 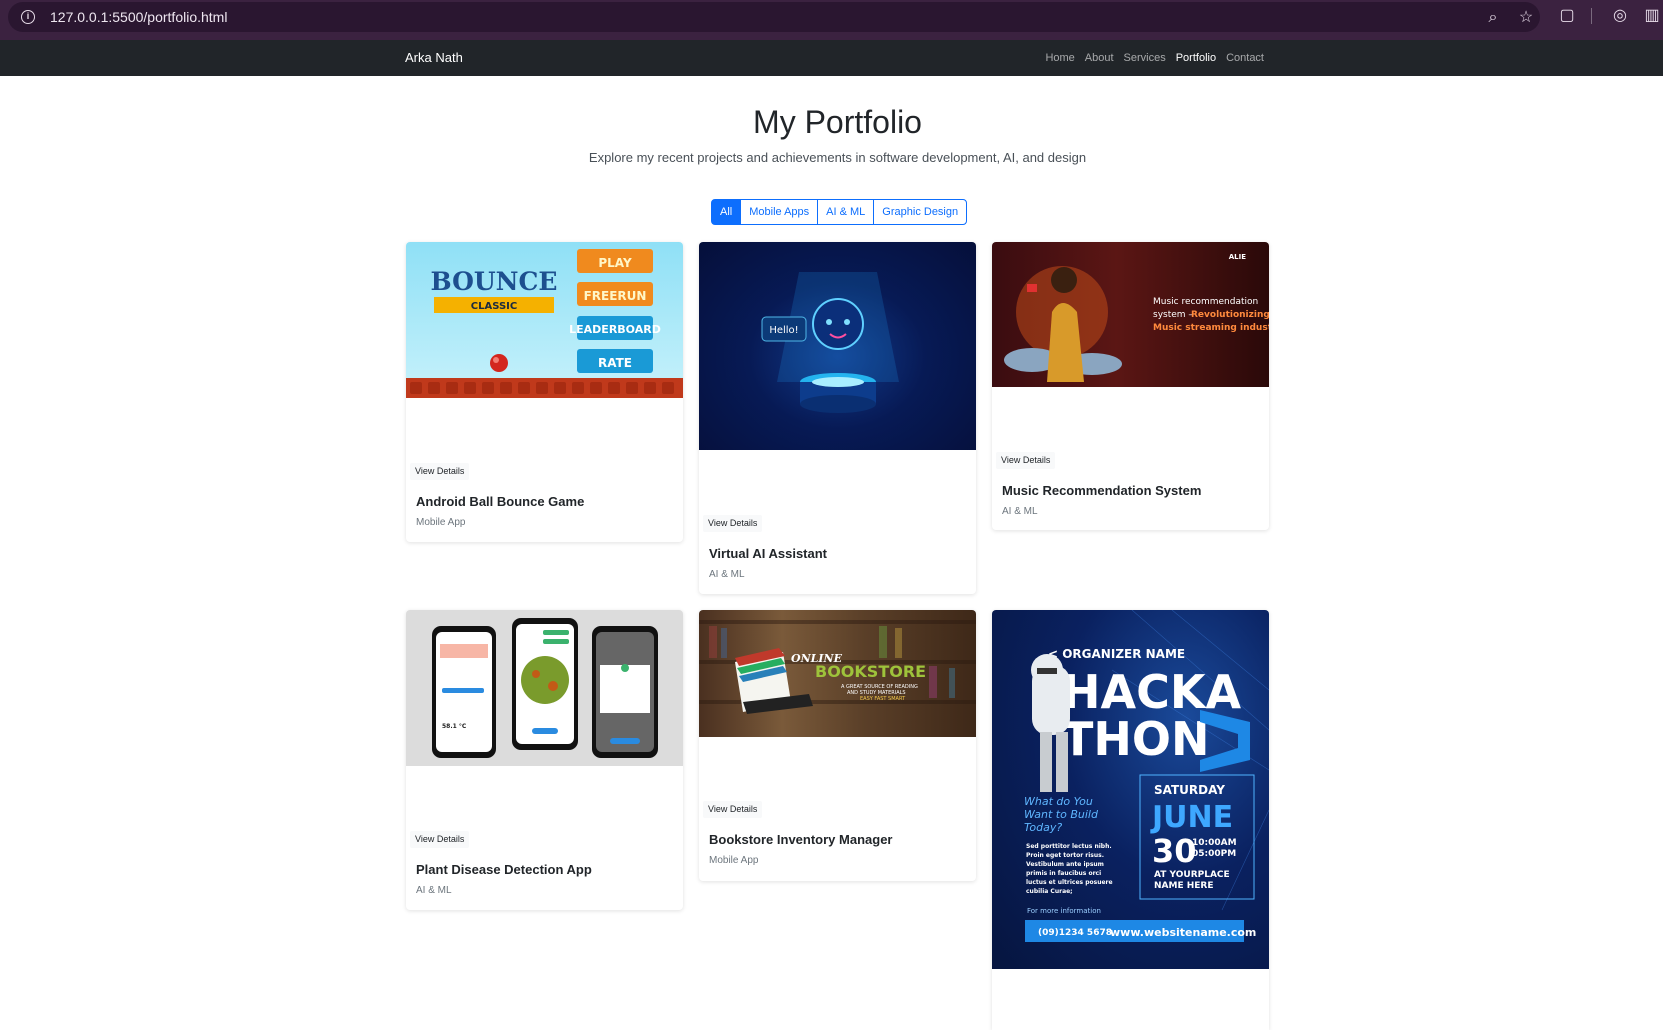 What do you see at coordinates (1184, 886) in the screenshot?
I see `hackathon-place2: NAME HERE` at bounding box center [1184, 886].